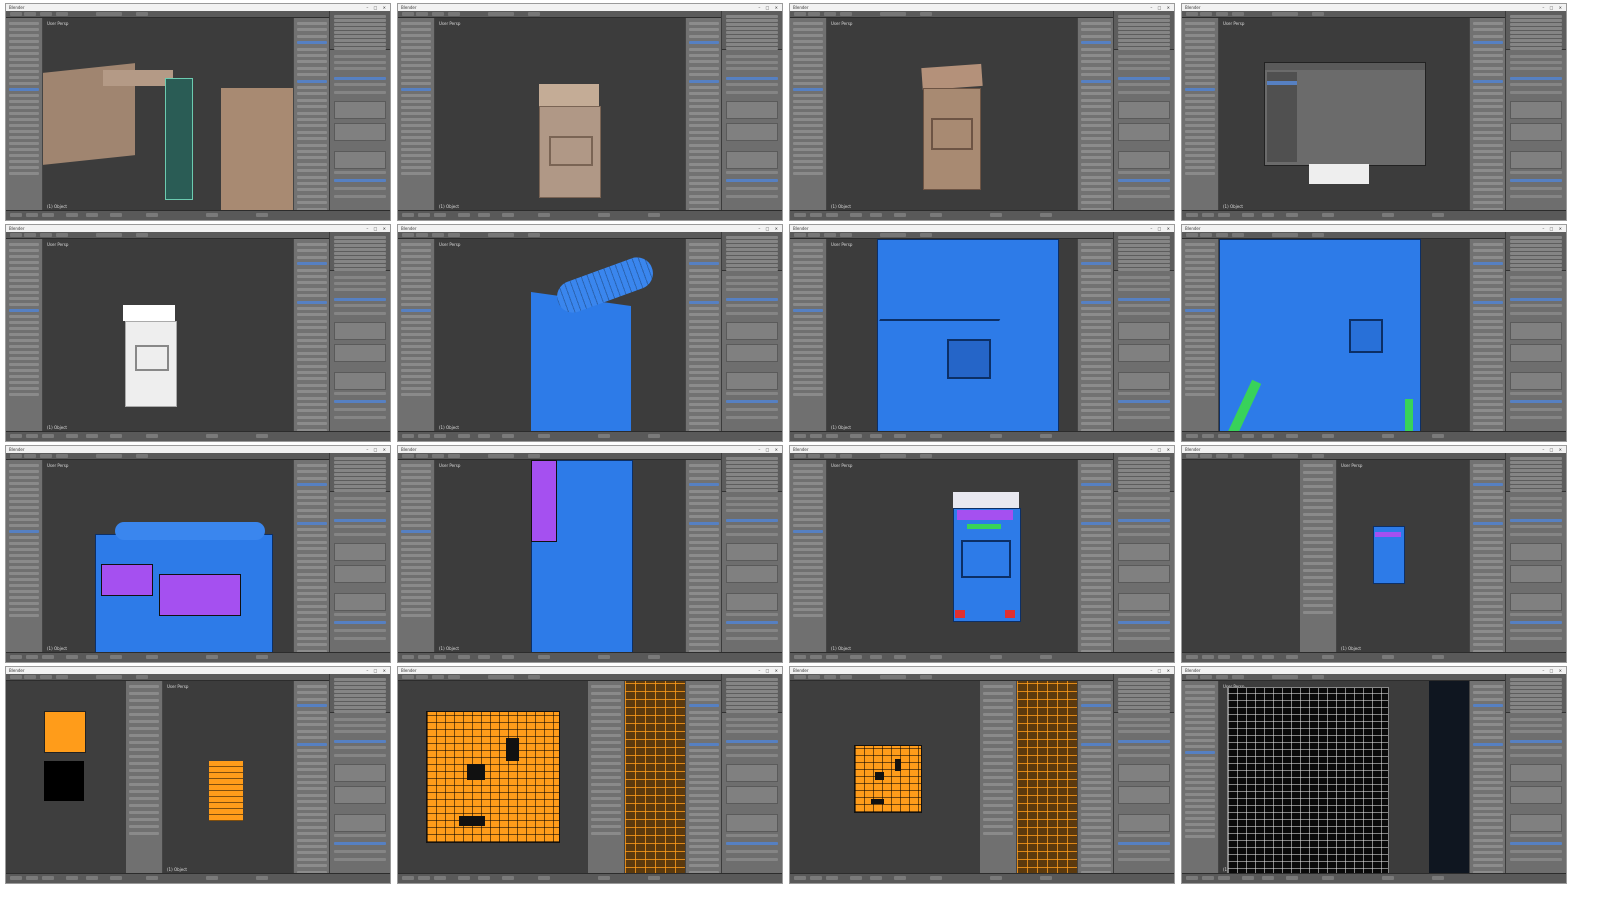 This screenshot has width=1600, height=906. I want to click on 3d-viewport: User Persp(1) Object, so click(560, 335).